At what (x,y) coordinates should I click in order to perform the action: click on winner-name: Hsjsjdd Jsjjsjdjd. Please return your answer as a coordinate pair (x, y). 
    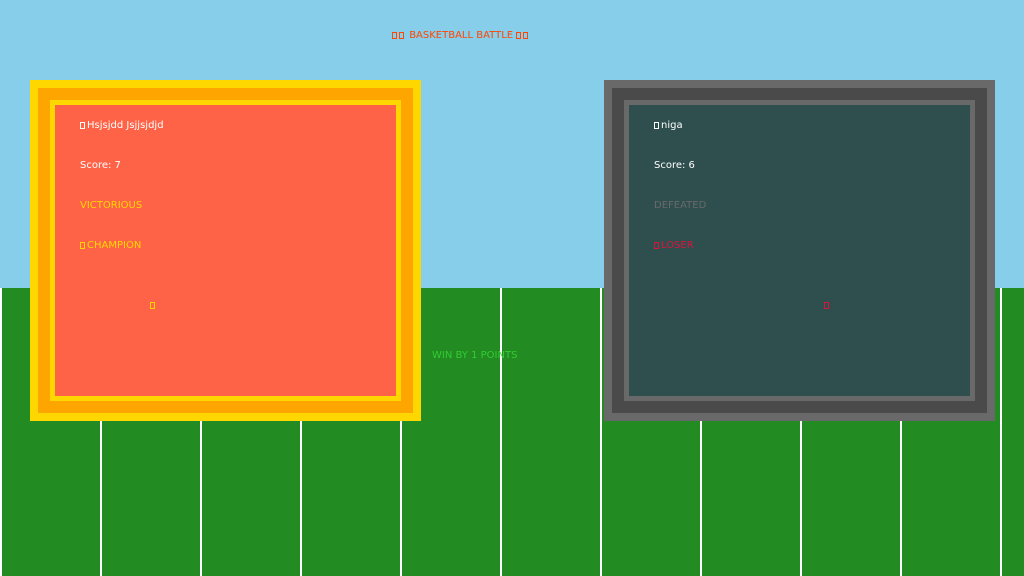
    Looking at the image, I should click on (122, 125).